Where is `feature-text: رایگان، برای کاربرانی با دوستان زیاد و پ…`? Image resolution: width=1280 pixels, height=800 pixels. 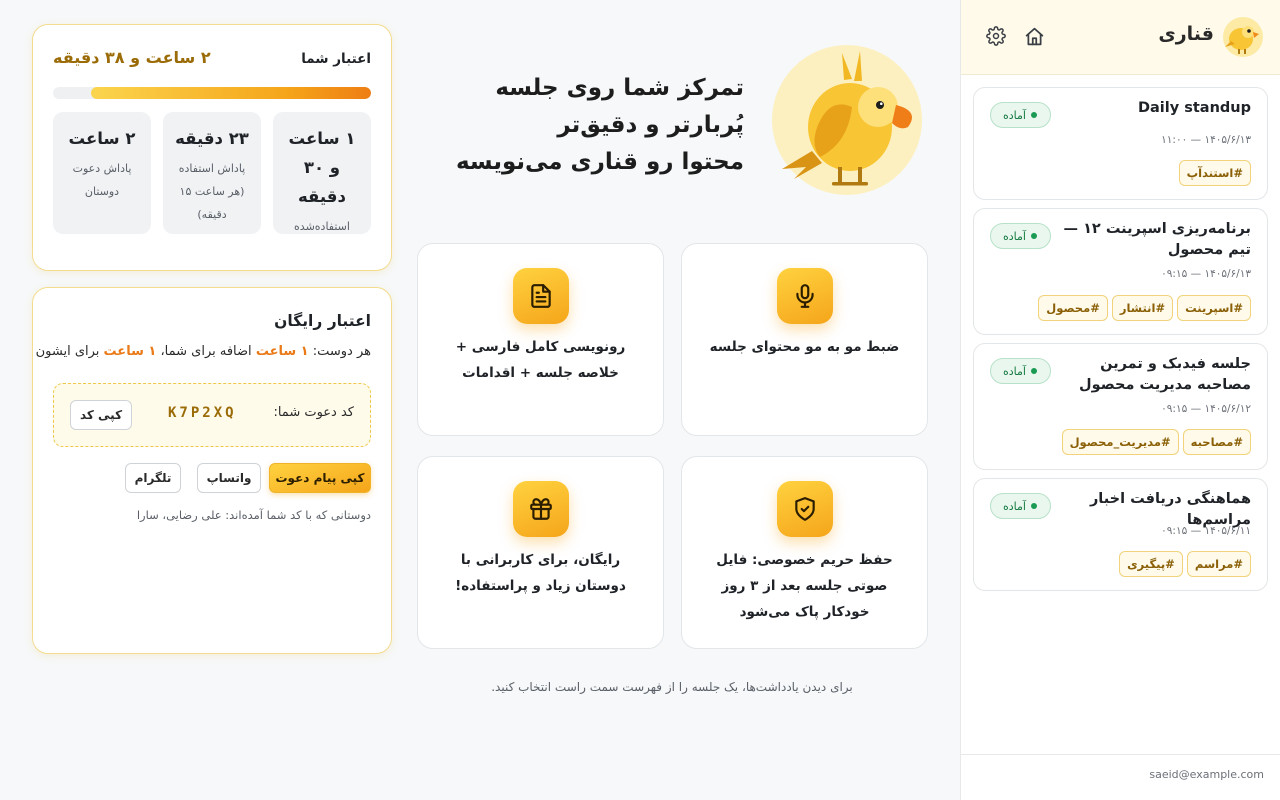
feature-text: رایگان، برای کاربرانی با دوستان زیاد و پ… is located at coordinates (540, 573).